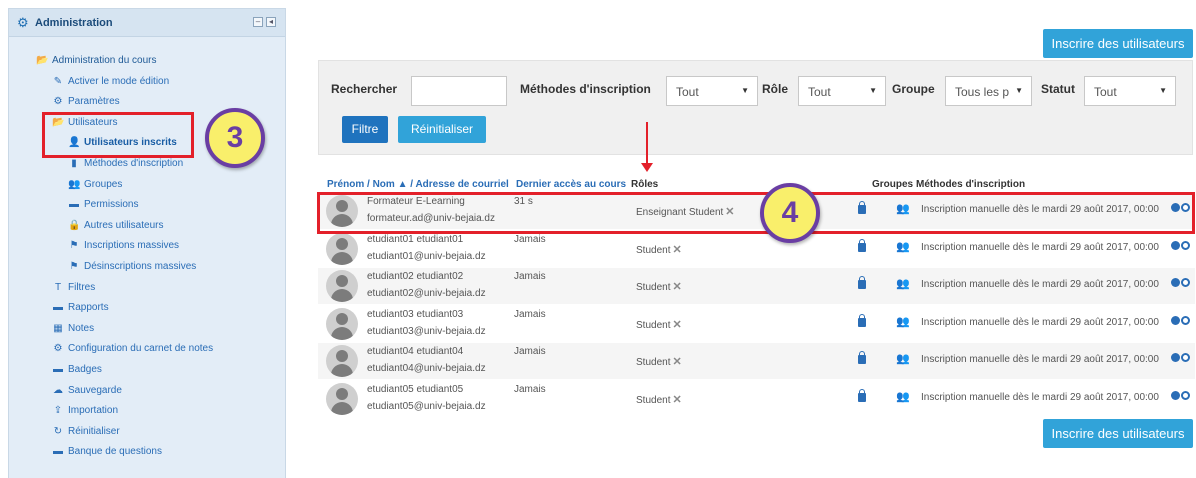 The width and height of the screenshot is (1196, 478). Describe the element at coordinates (426, 331) in the screenshot. I see `user-email: etudiant03@univ-bejaia.dz` at that location.